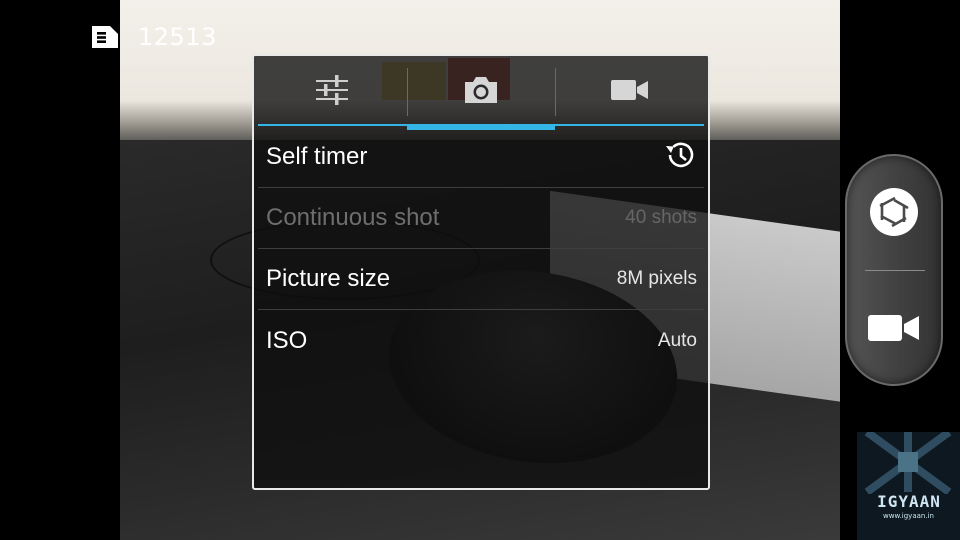 This screenshot has height=540, width=960. I want to click on tab-general-settings, so click(332, 92).